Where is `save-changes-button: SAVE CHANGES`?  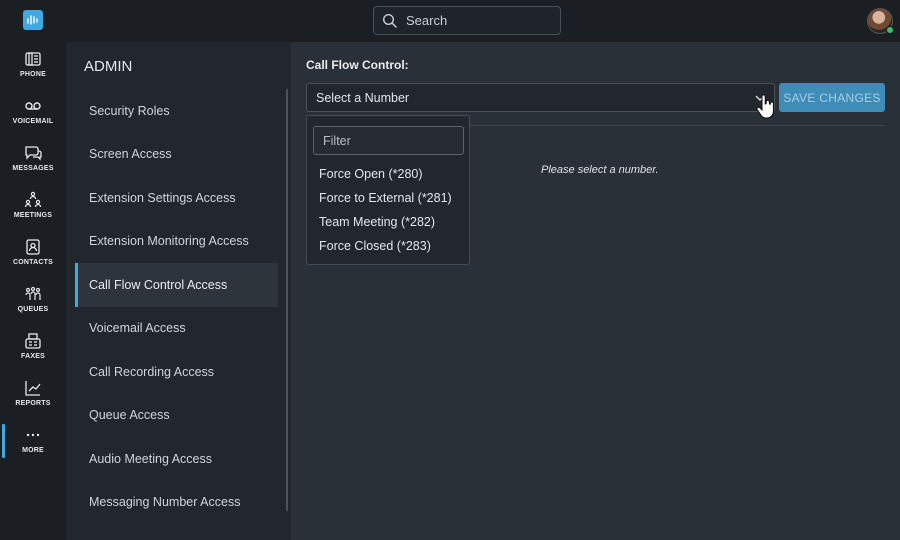
save-changes-button: SAVE CHANGES is located at coordinates (832, 97).